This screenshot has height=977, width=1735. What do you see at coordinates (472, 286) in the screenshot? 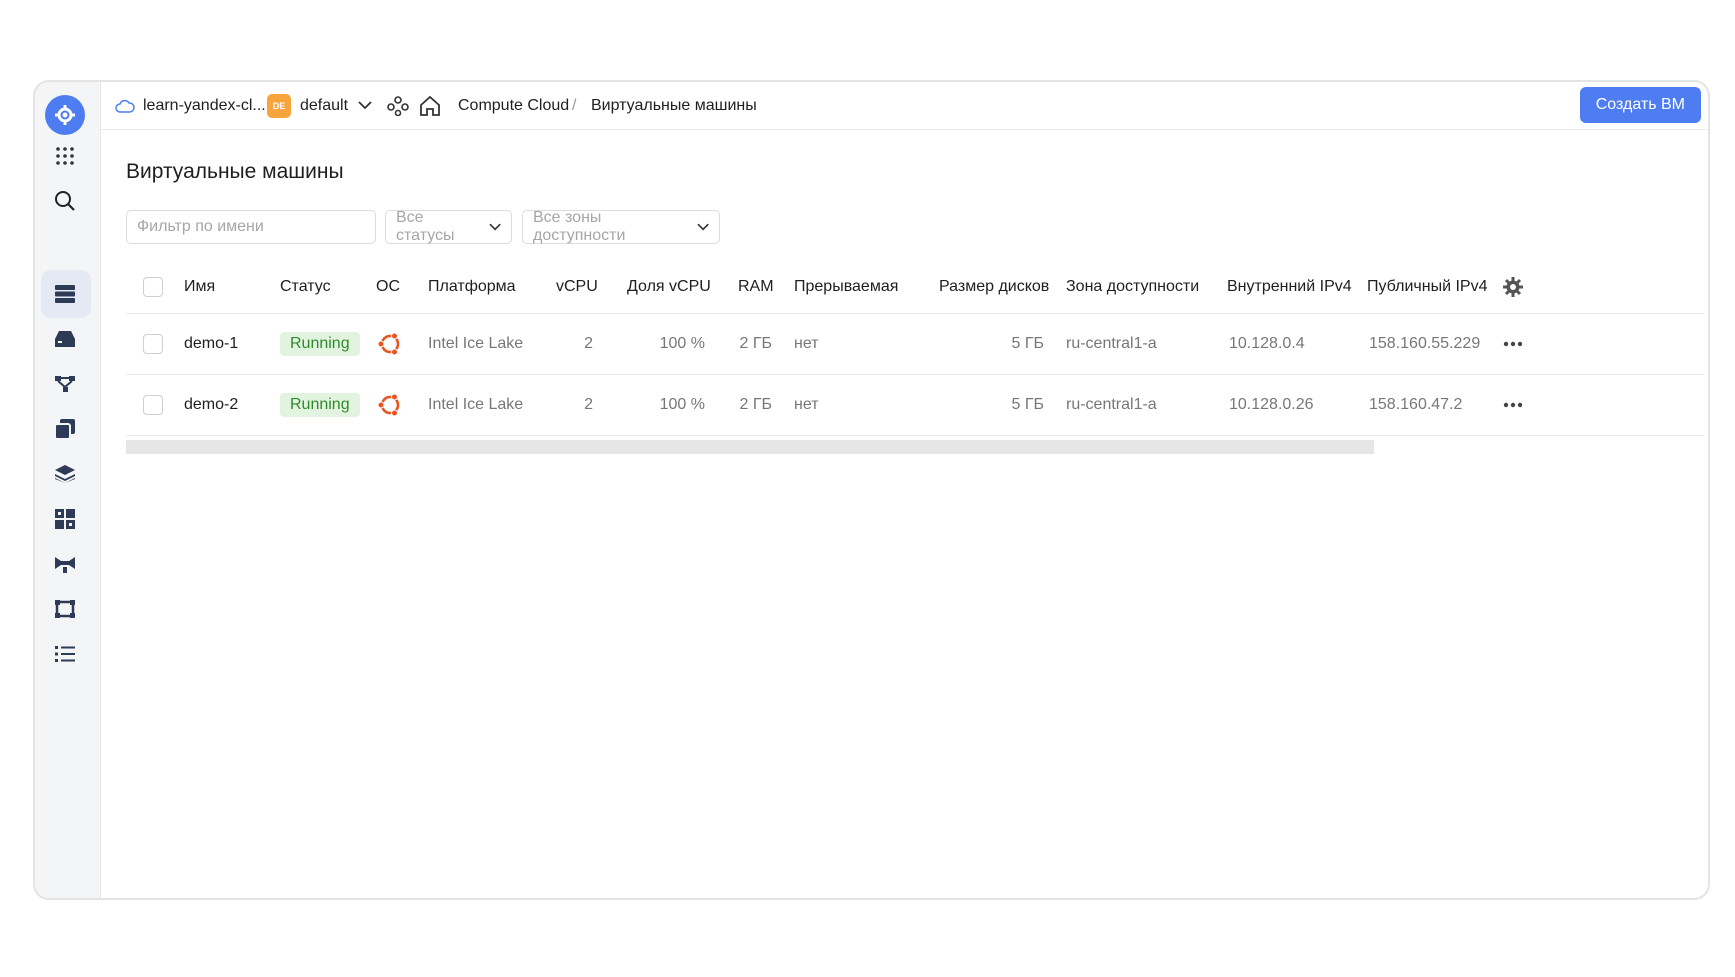
I see `column-header-platform: Платформа` at bounding box center [472, 286].